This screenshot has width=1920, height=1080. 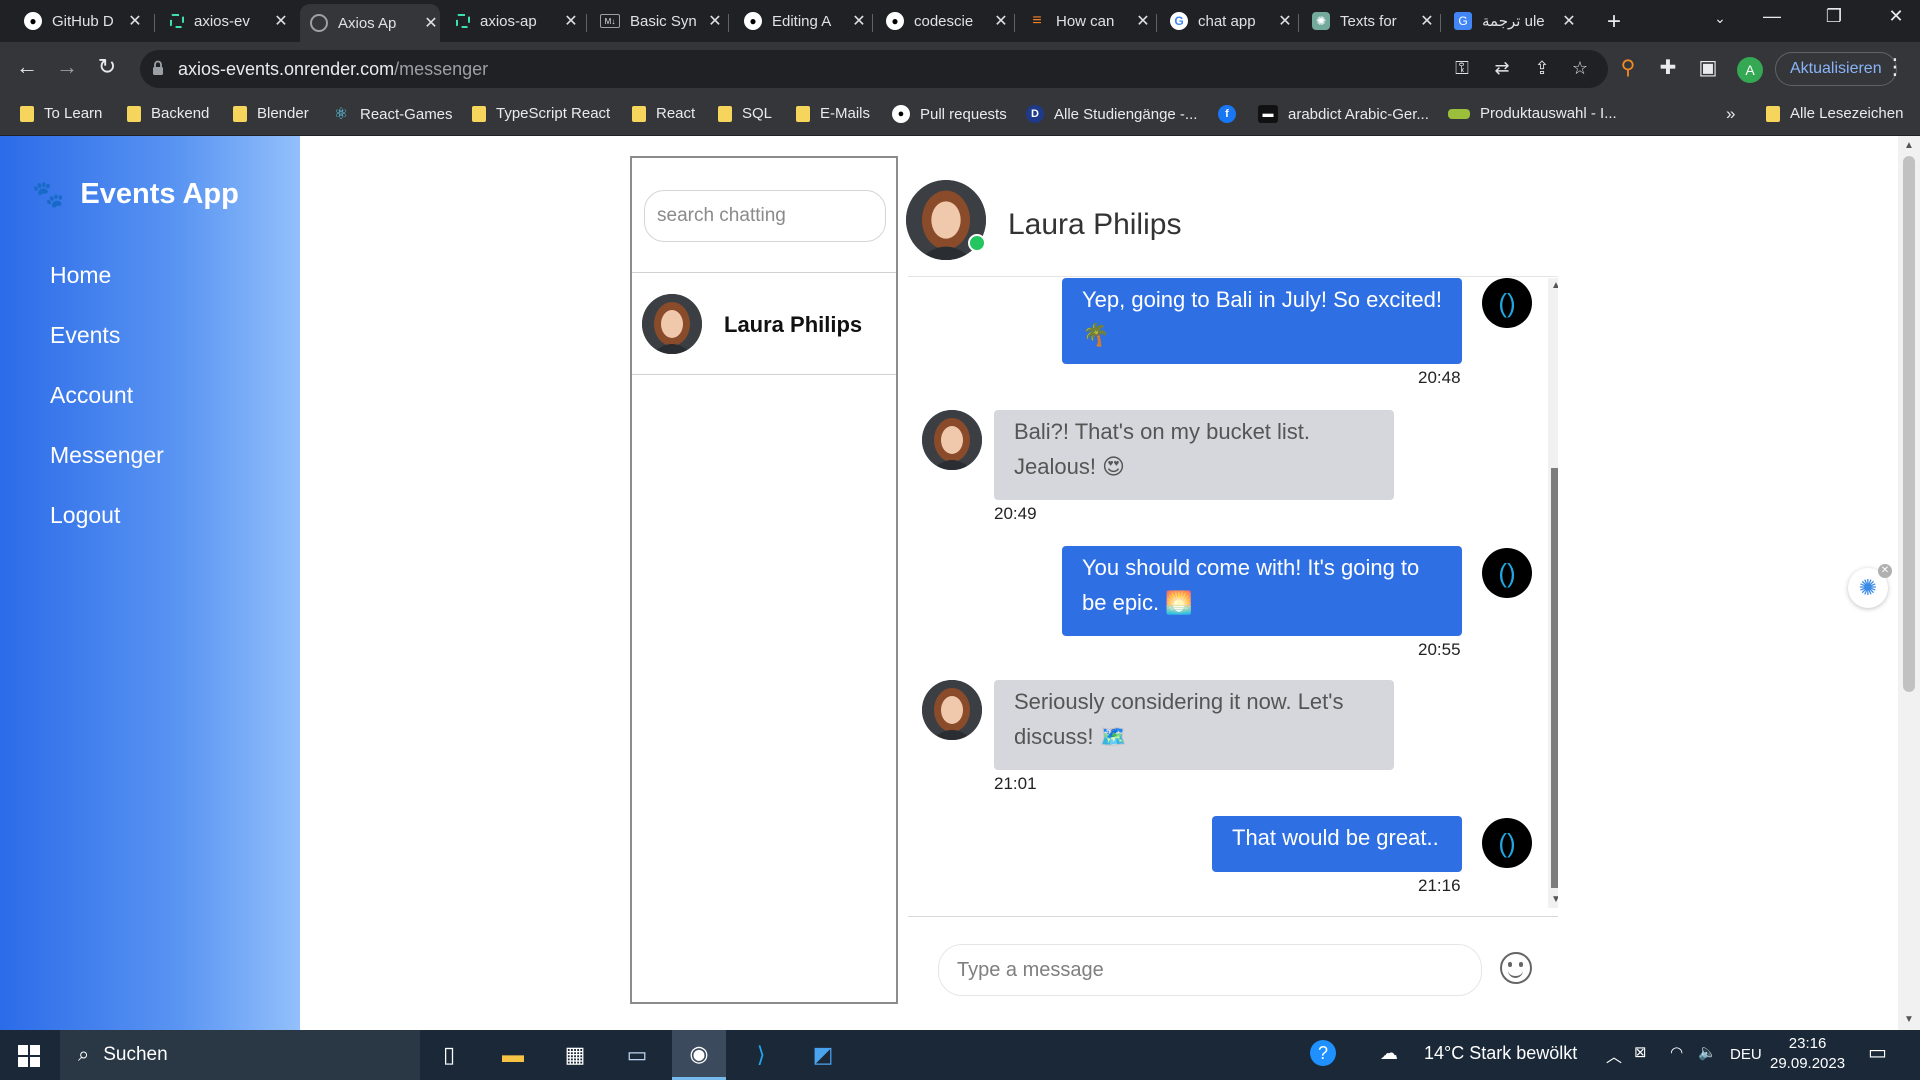 I want to click on language-indicator: DEU, so click(x=1746, y=1054).